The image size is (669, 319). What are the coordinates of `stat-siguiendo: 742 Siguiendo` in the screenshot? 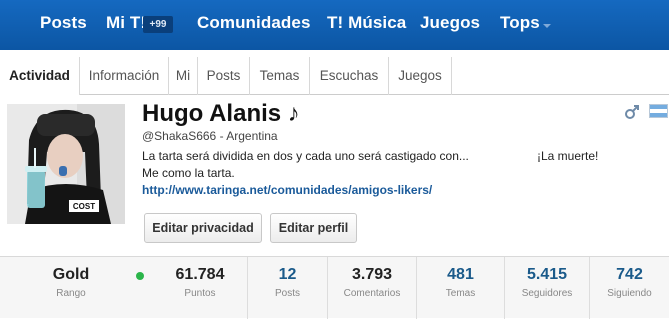 It's located at (629, 288).